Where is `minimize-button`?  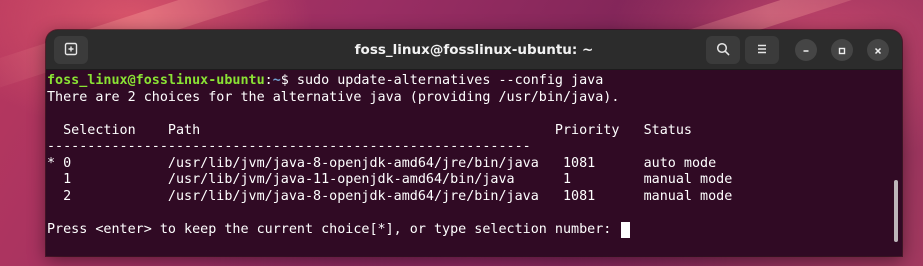 minimize-button is located at coordinates (806, 50).